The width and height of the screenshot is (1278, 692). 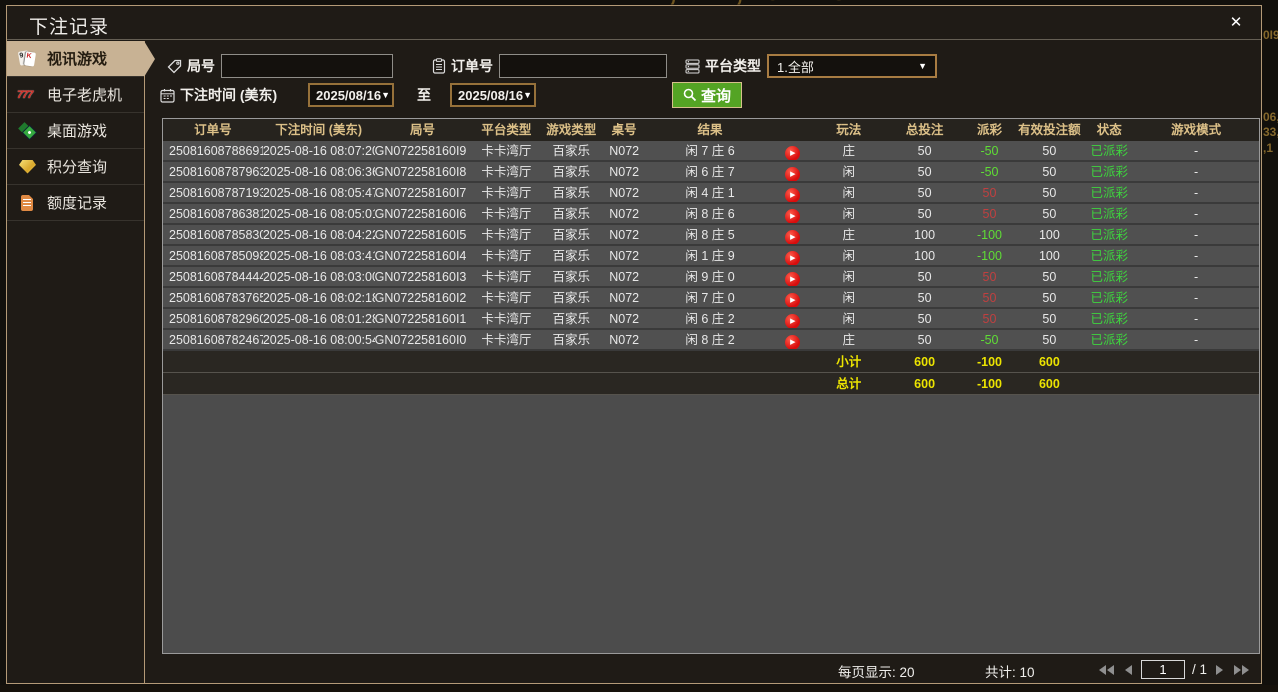 I want to click on column-header: 游戏模式, so click(x=1196, y=130).